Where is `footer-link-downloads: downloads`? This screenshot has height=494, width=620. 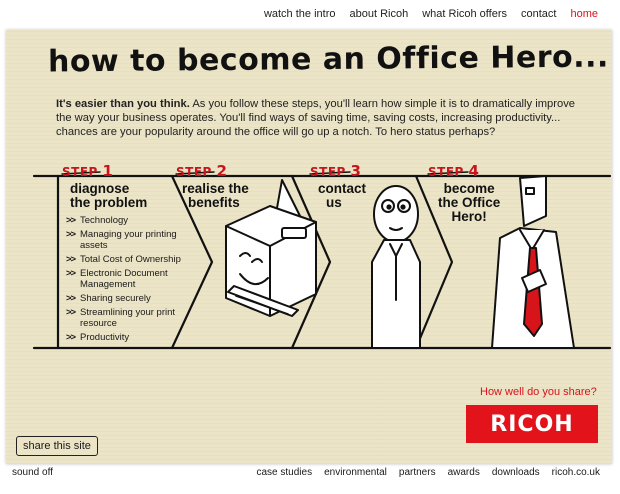
footer-link-downloads: downloads is located at coordinates (516, 472).